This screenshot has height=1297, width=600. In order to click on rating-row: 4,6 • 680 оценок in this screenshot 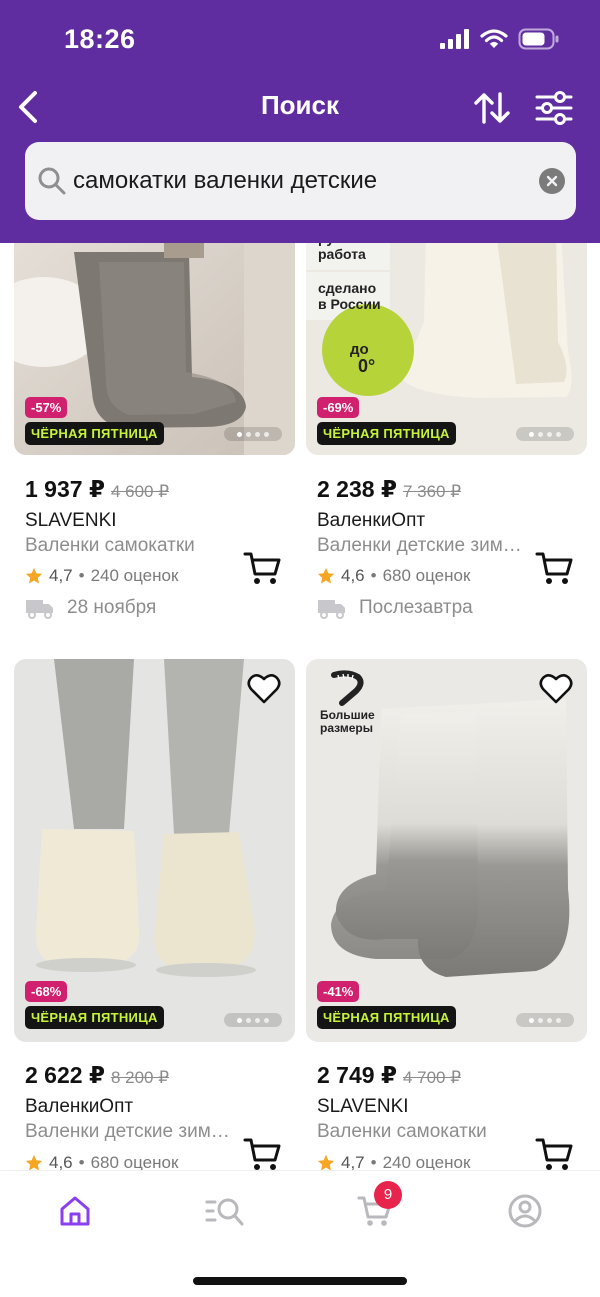, I will do `click(393, 576)`.